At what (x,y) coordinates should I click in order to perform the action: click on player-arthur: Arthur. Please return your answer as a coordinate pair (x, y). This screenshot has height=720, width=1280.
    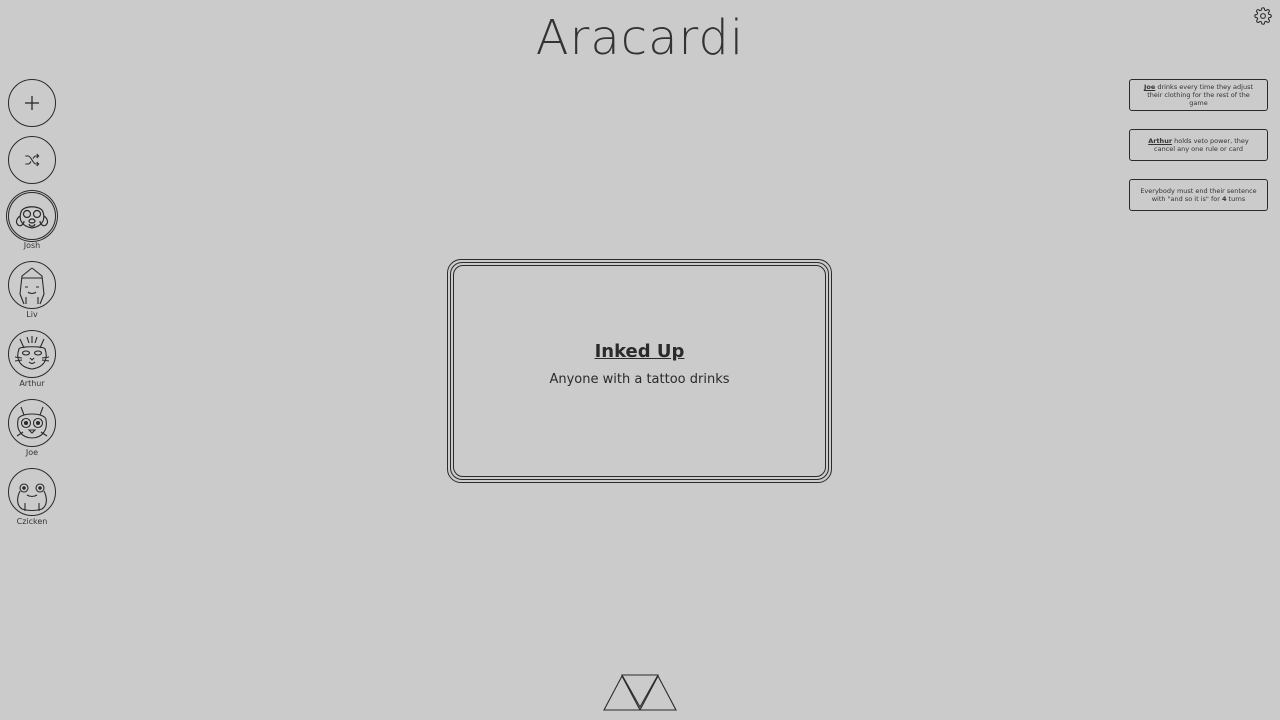
    Looking at the image, I should click on (32, 360).